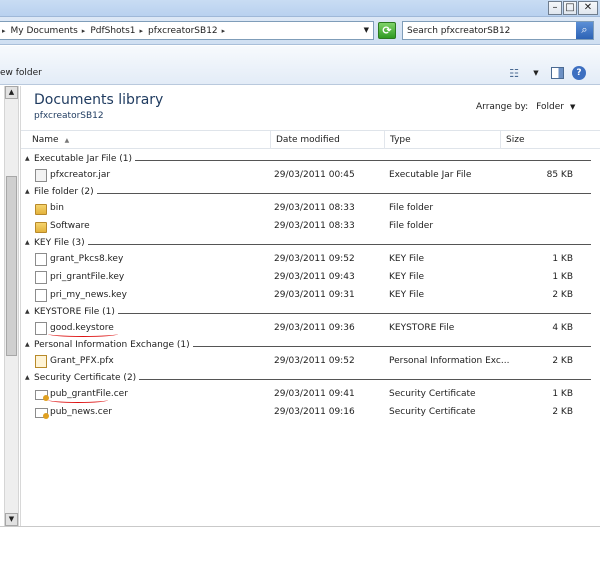 Image resolution: width=600 pixels, height=570 pixels. I want to click on file-date-modified: 29/03/2011 00:45, so click(314, 175).